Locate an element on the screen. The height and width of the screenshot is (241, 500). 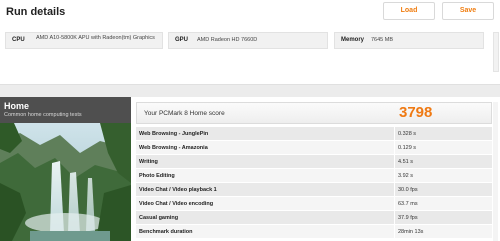
gpu-spec: GPU AMD Radeon HD 7660D is located at coordinates (248, 40).